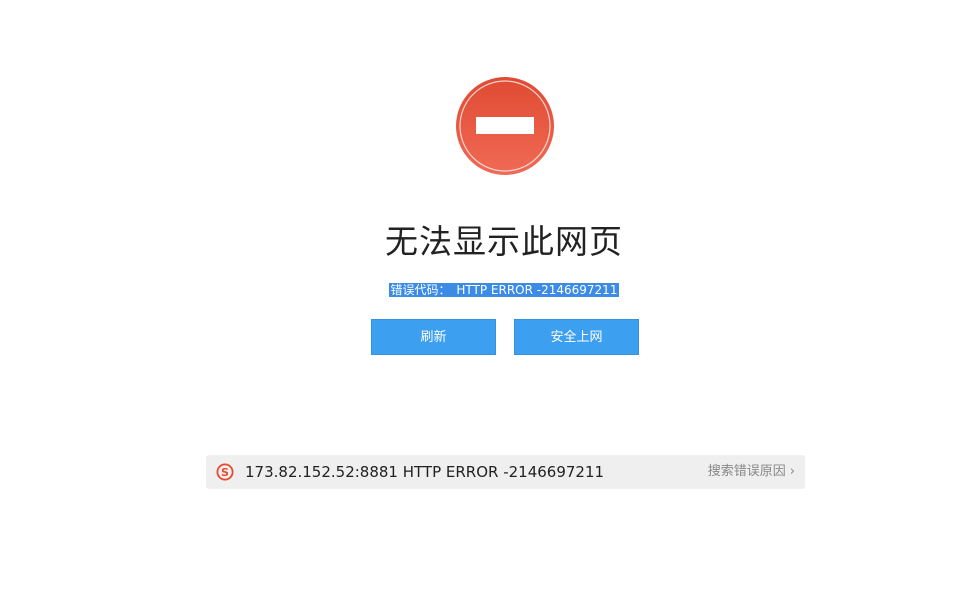  I want to click on error-code-line: 错误代码： HTTP ERROR -2146697211, so click(481, 290).